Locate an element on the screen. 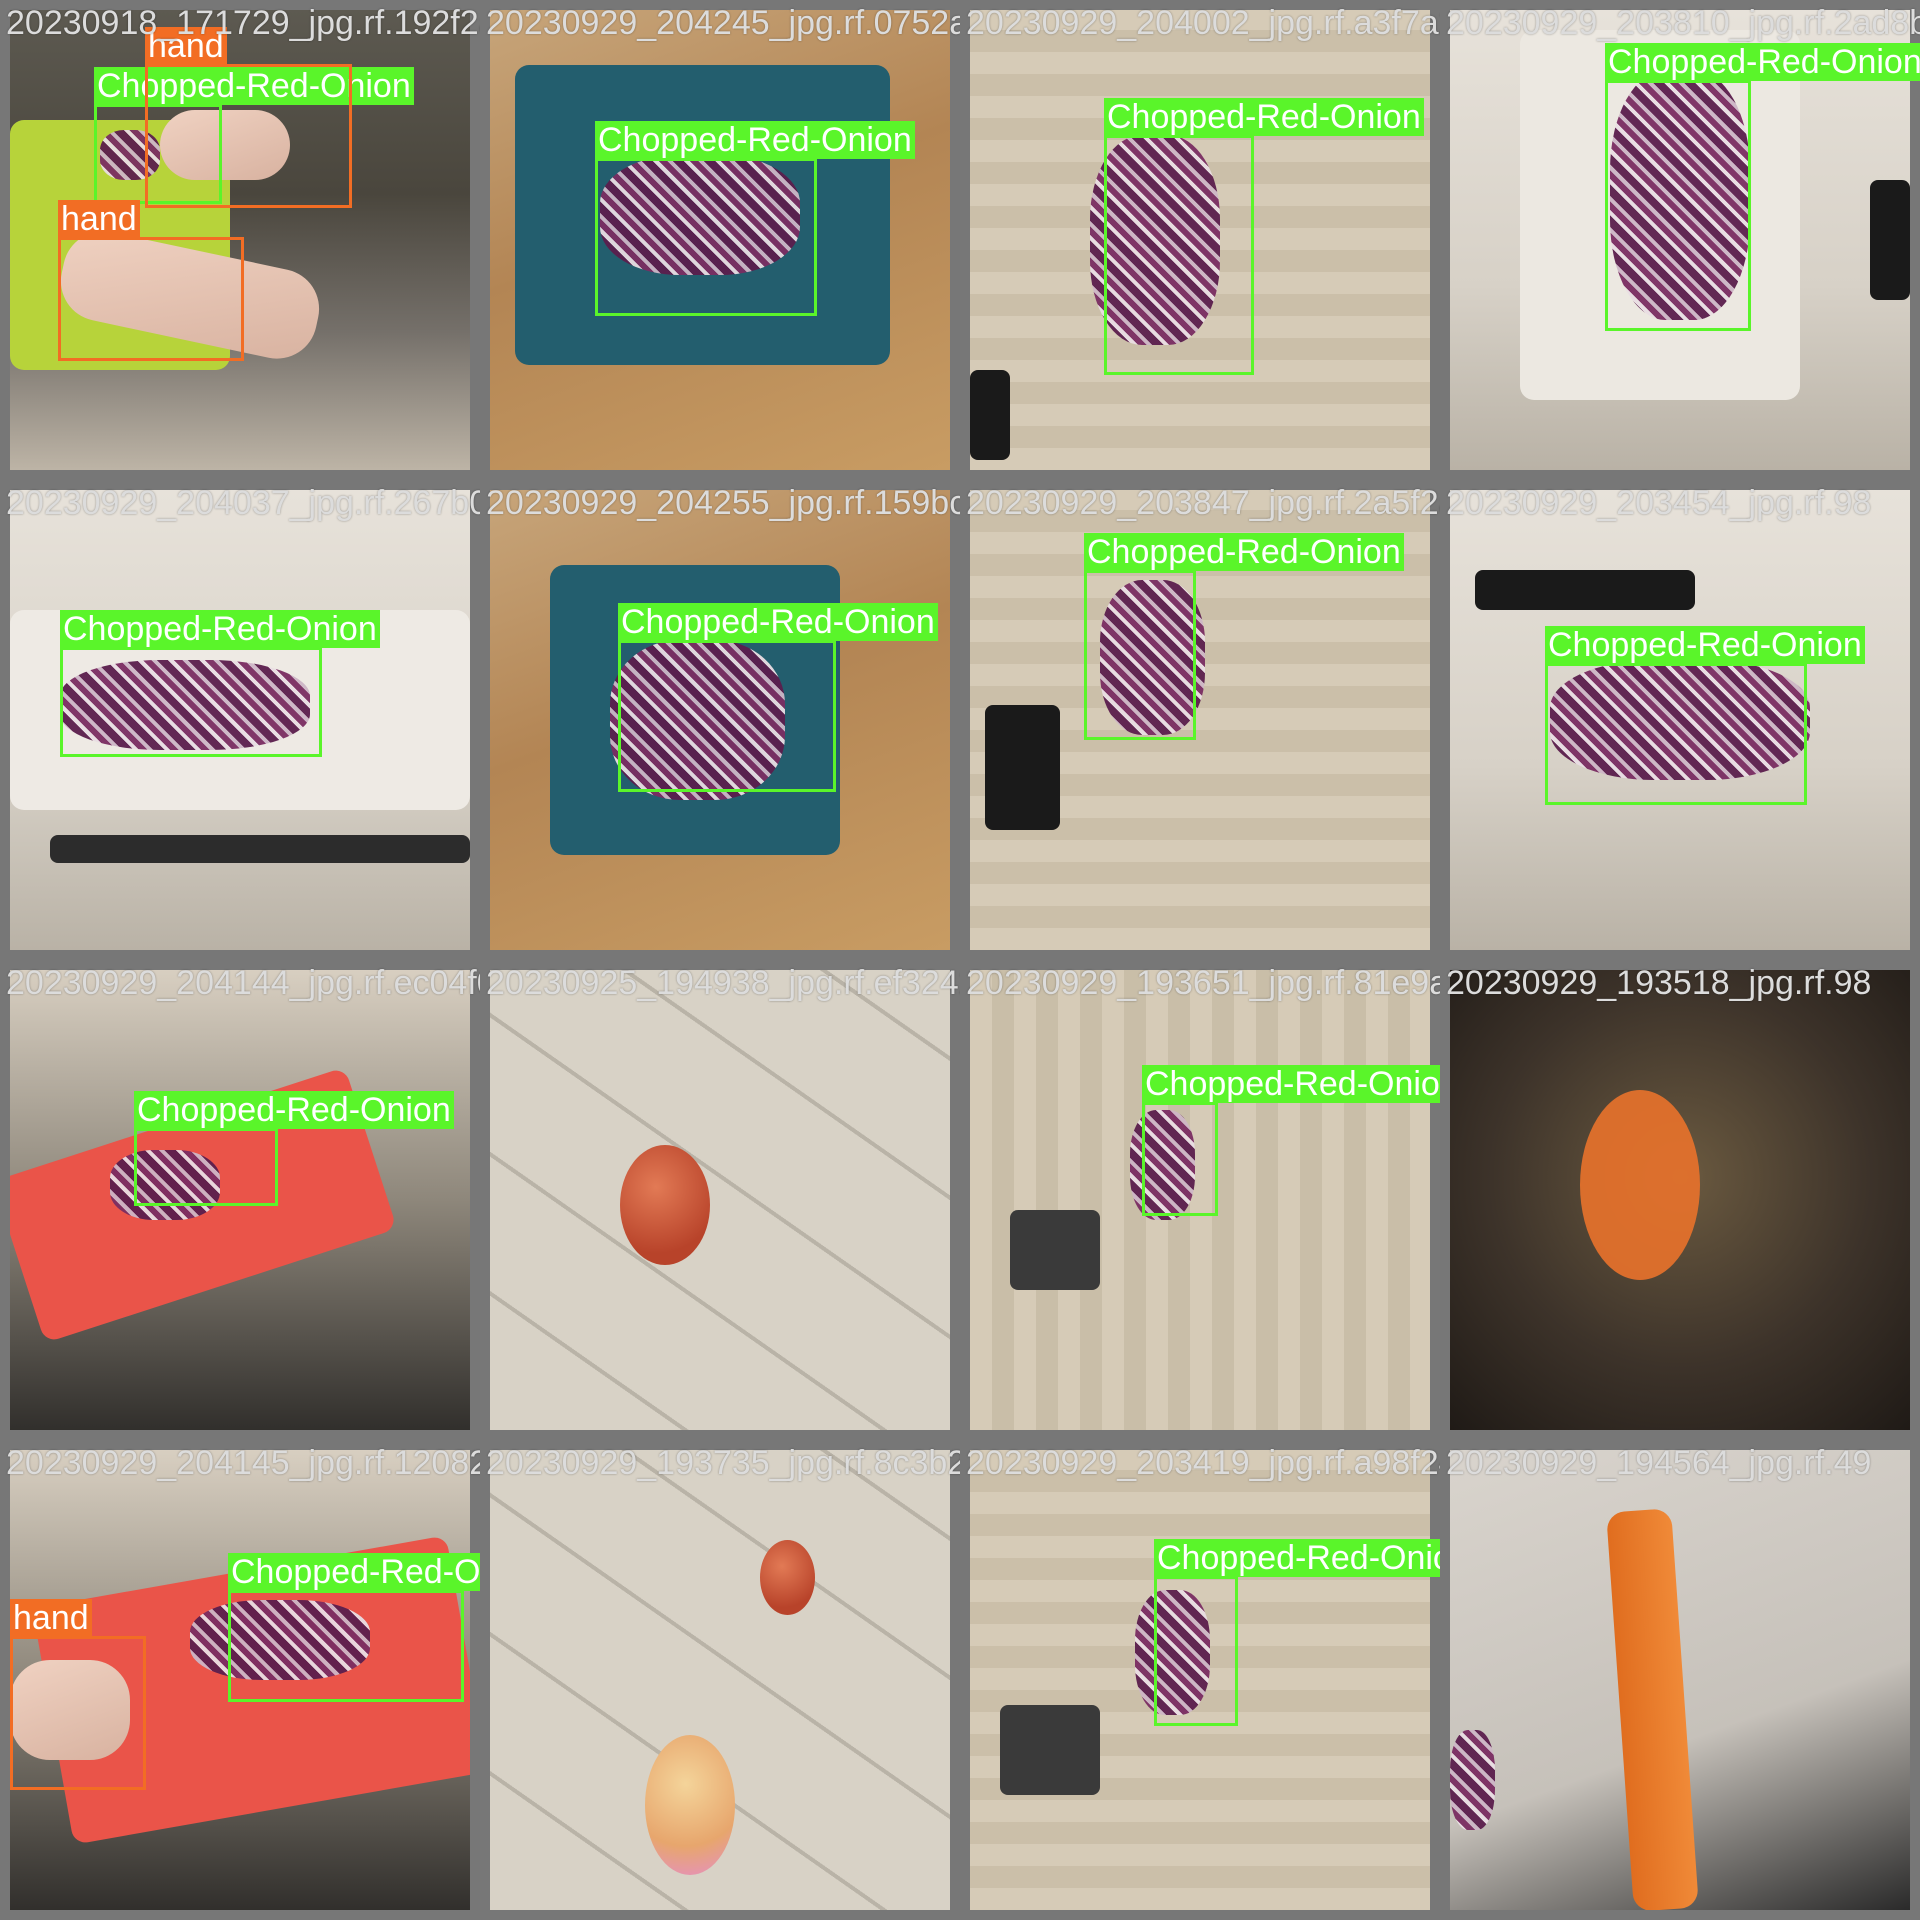 The width and height of the screenshot is (1920, 1920). tile-filename: 20230929_193518_jpg.rf.98 is located at coordinates (1659, 983).